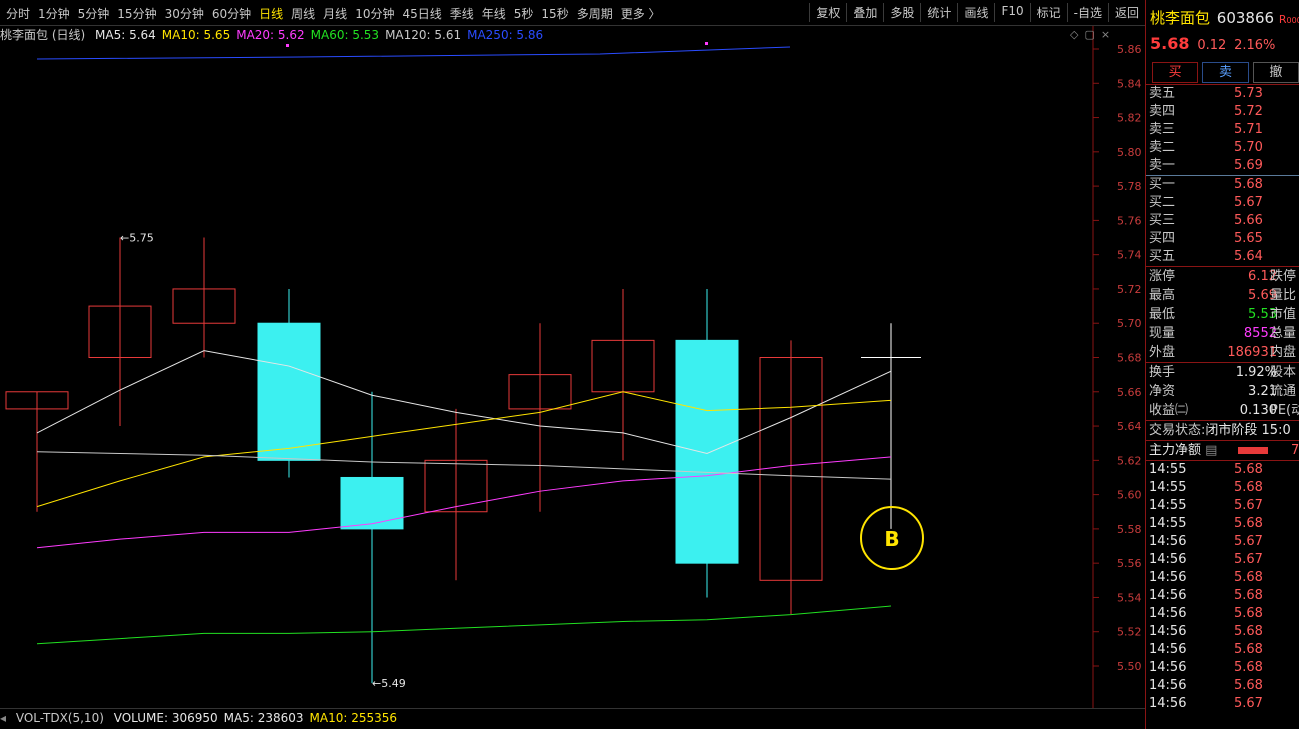 The image size is (1299, 729). What do you see at coordinates (1105, 34) in the screenshot?
I see `close-icon: ×` at bounding box center [1105, 34].